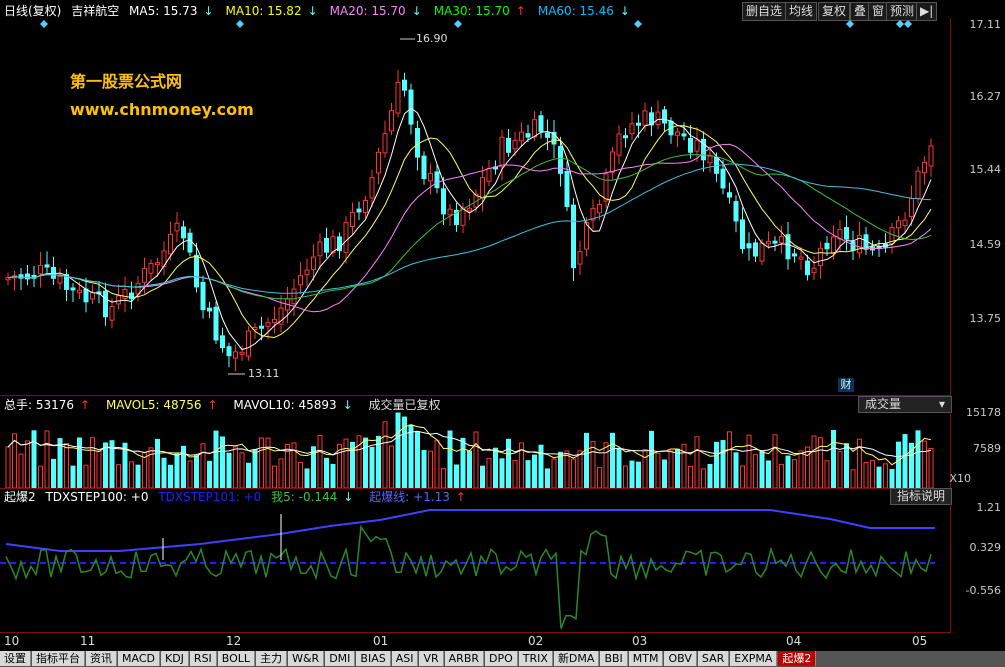 This screenshot has height=667, width=1005. What do you see at coordinates (921, 496) in the screenshot?
I see `indicator-explain-button: 指标说明` at bounding box center [921, 496].